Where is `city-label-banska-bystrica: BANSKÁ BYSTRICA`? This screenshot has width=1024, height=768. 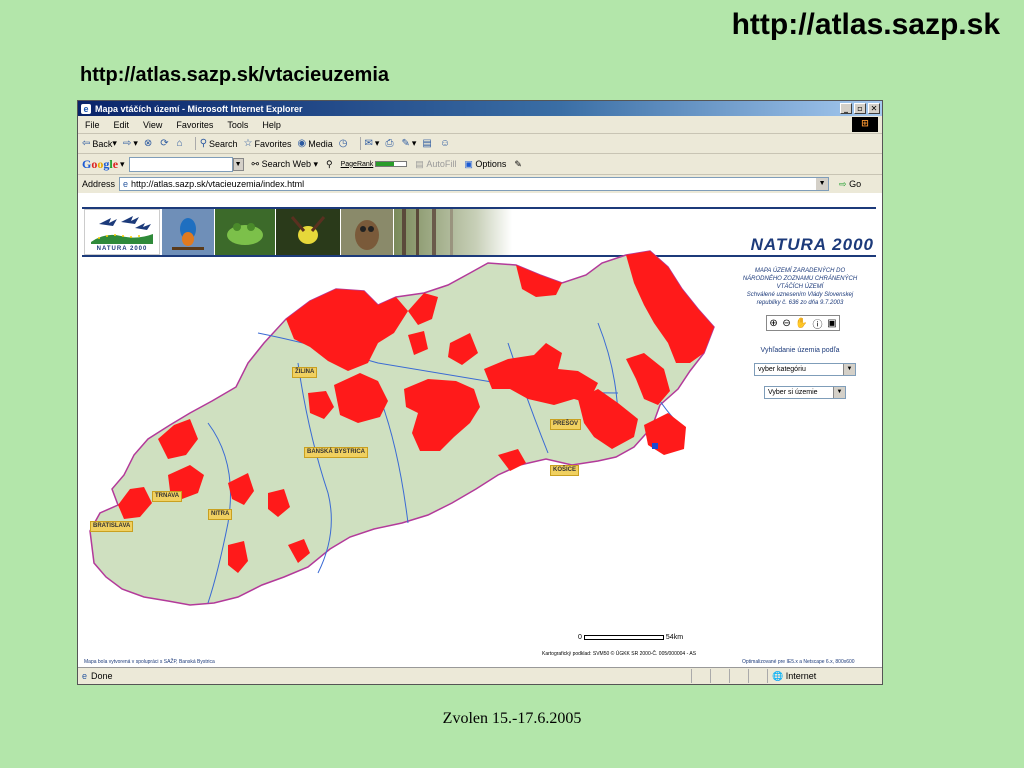 city-label-banska-bystrica: BANSKÁ BYSTRICA is located at coordinates (336, 452).